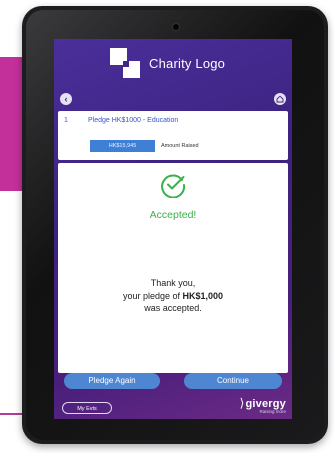  I want to click on chevron-left-icon: ‹, so click(66, 99).